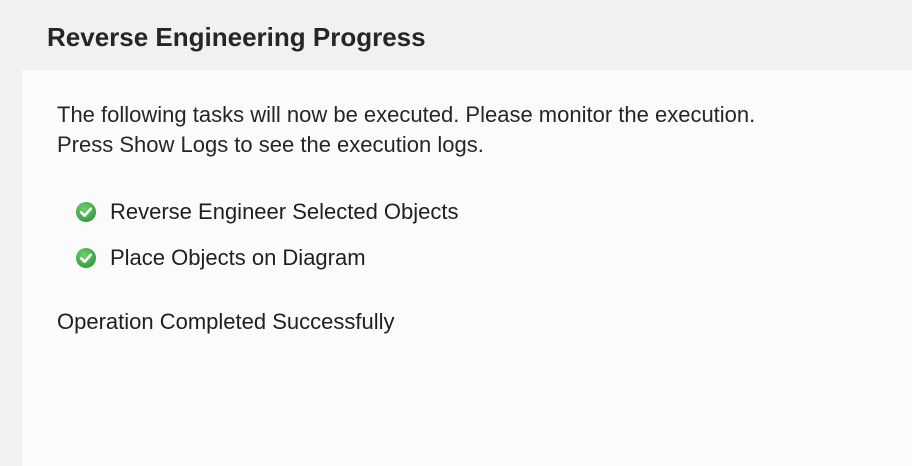 The height and width of the screenshot is (466, 912). What do you see at coordinates (226, 321) in the screenshot?
I see `status-text: Operation Completed Successfully` at bounding box center [226, 321].